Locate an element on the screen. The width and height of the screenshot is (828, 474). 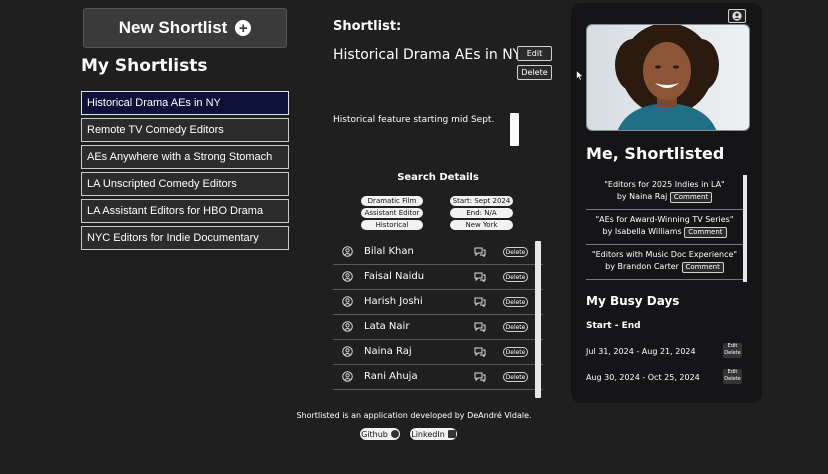
search-tag: End: N/A is located at coordinates (481, 213).